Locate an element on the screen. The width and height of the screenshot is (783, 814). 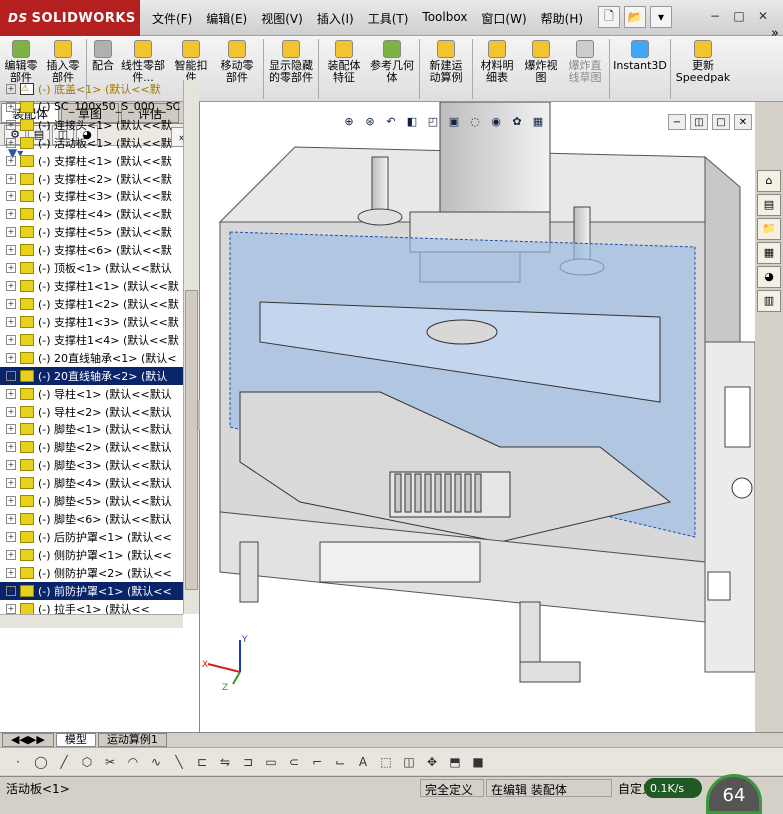
edit-appearance-icon: ◉ is located at coordinates (496, 121).